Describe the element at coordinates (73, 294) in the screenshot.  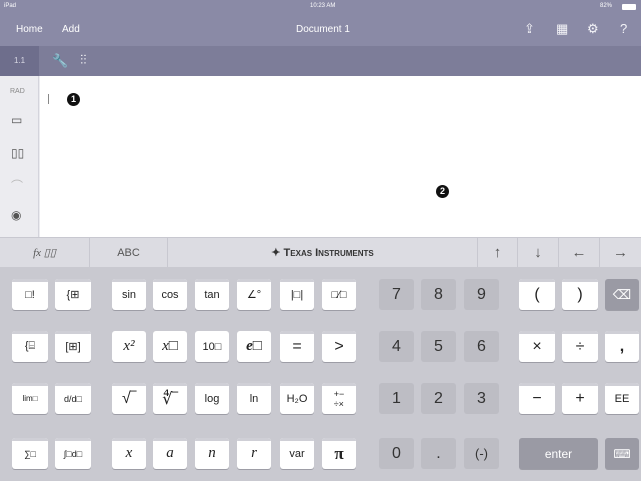
I see `piecewise-key: {⊞` at that location.